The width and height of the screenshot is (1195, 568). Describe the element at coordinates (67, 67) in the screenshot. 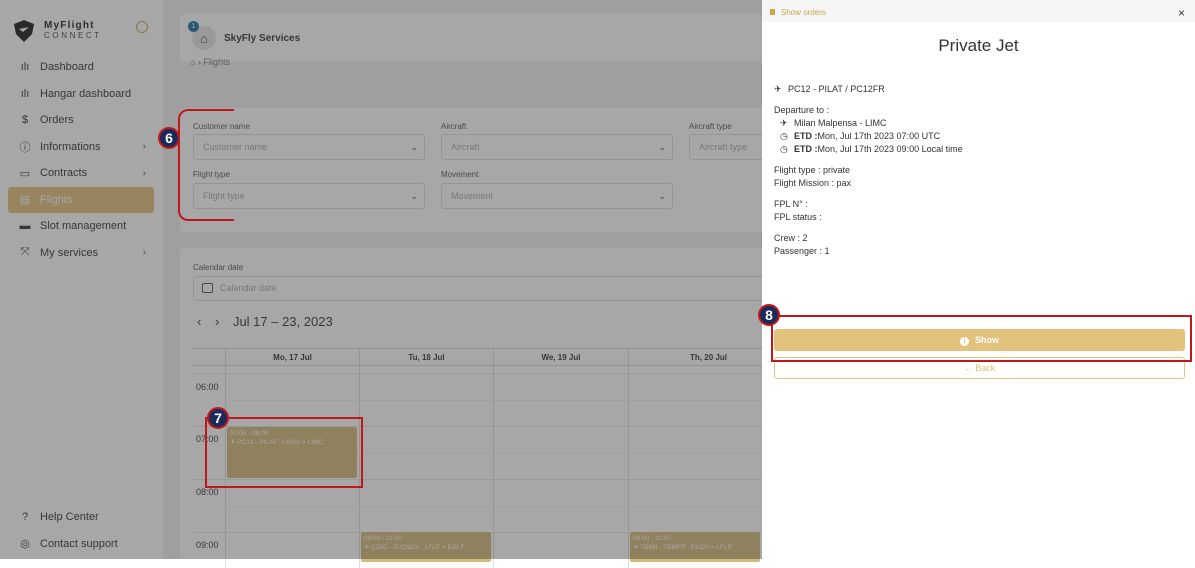

I see `sidebar-item-label: Dashboard` at that location.